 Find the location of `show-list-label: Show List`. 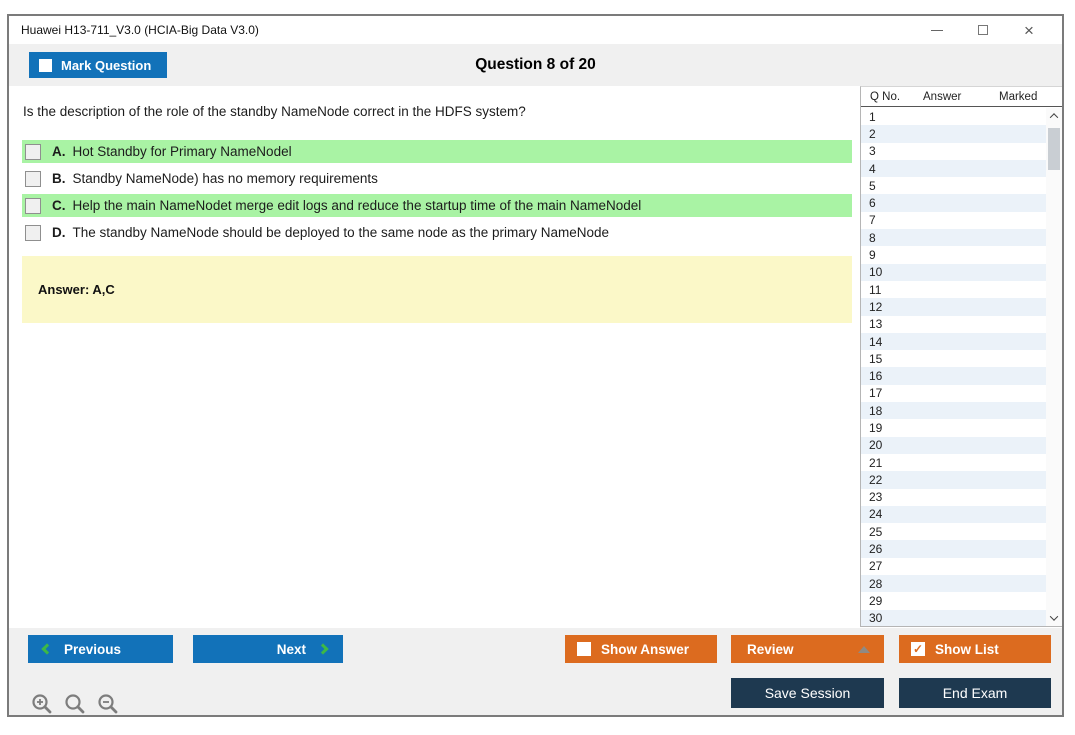

show-list-label: Show List is located at coordinates (967, 649).